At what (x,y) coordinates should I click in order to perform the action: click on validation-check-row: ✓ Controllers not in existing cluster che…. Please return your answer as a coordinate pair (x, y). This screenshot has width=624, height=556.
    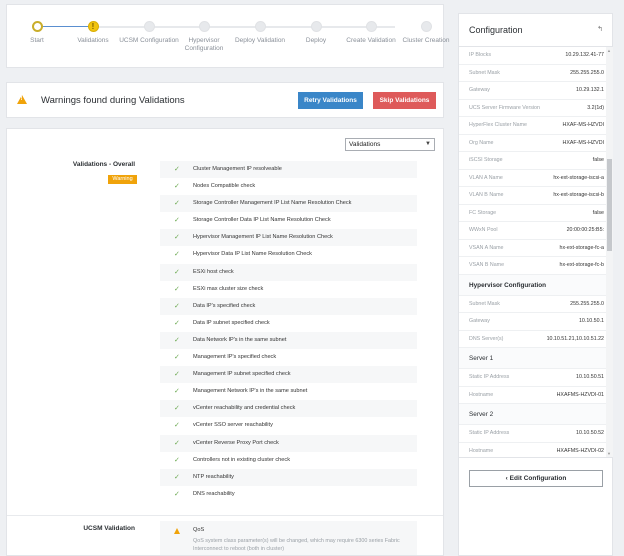
    Looking at the image, I should click on (288, 460).